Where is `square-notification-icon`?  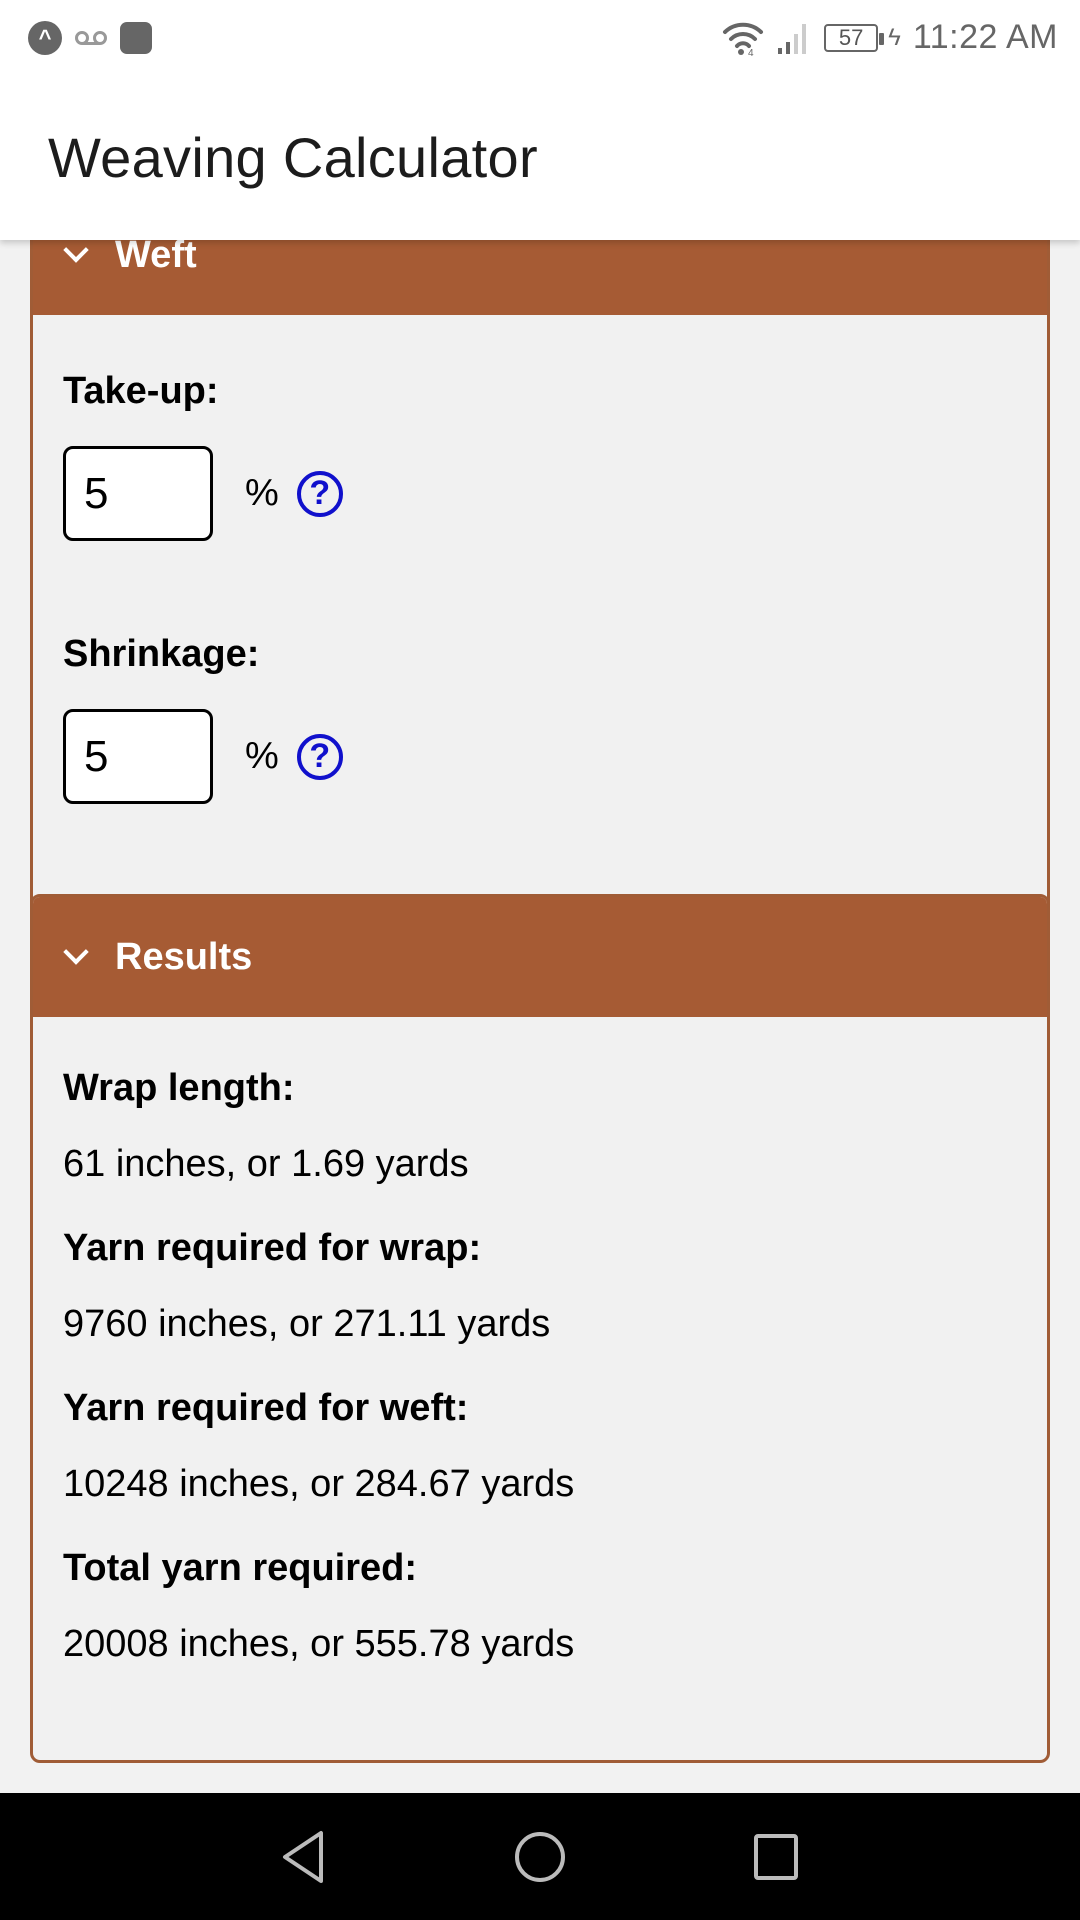
square-notification-icon is located at coordinates (136, 37).